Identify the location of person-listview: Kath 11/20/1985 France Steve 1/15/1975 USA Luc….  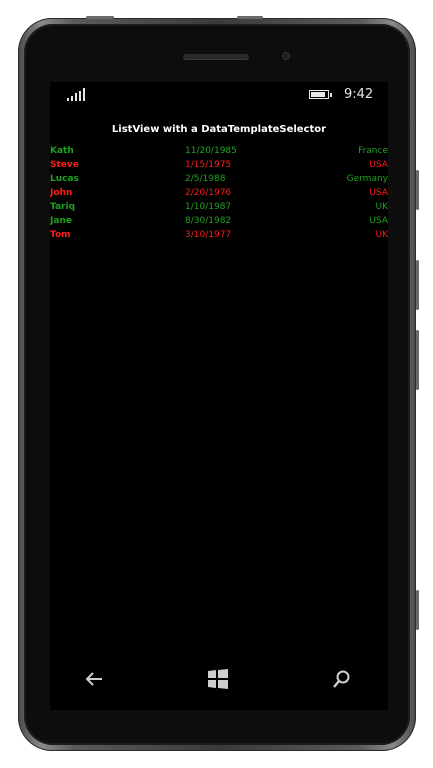
(219, 193).